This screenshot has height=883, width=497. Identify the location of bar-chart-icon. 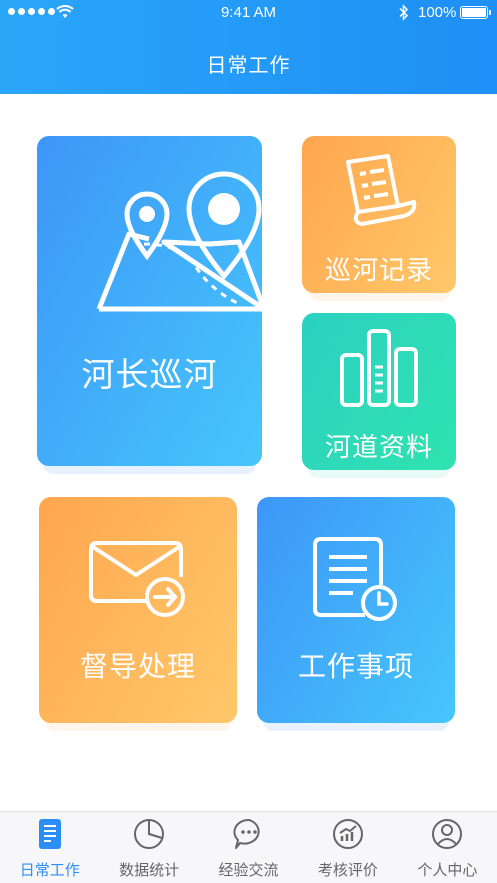
(379, 368).